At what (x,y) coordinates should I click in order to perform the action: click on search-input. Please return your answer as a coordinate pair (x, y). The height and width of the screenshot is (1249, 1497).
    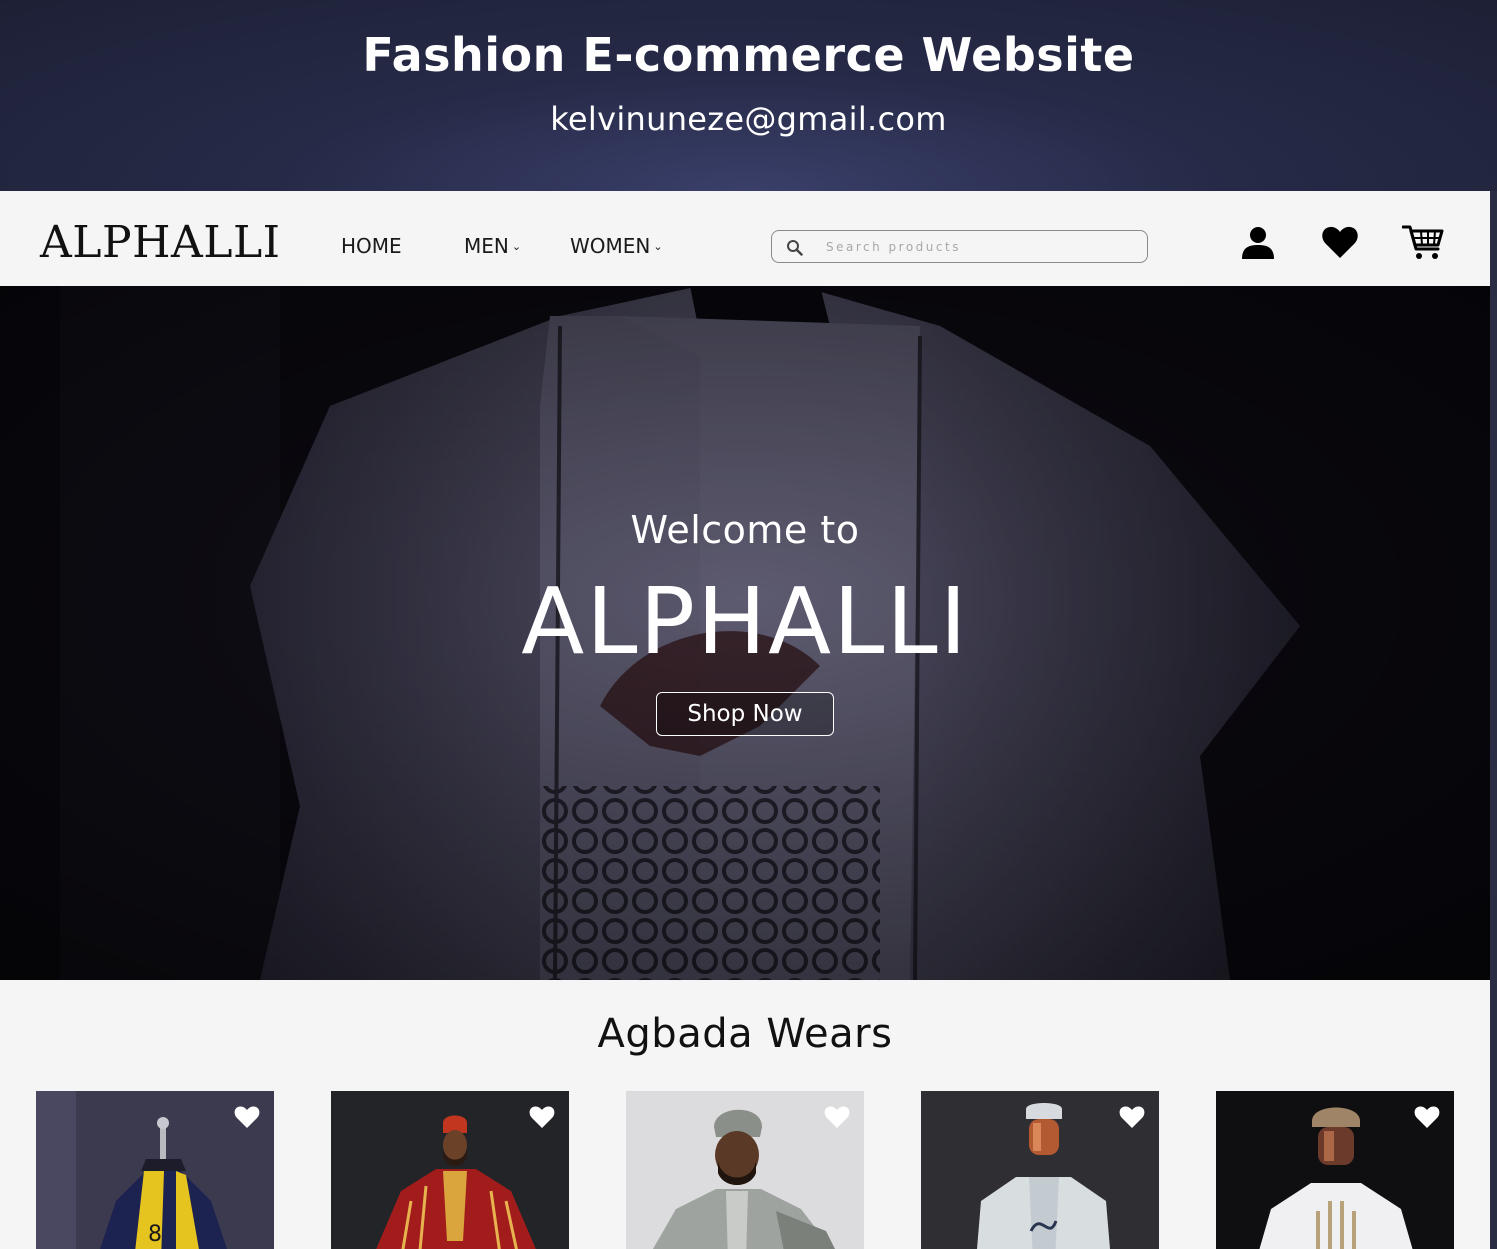
    Looking at the image, I should click on (976, 247).